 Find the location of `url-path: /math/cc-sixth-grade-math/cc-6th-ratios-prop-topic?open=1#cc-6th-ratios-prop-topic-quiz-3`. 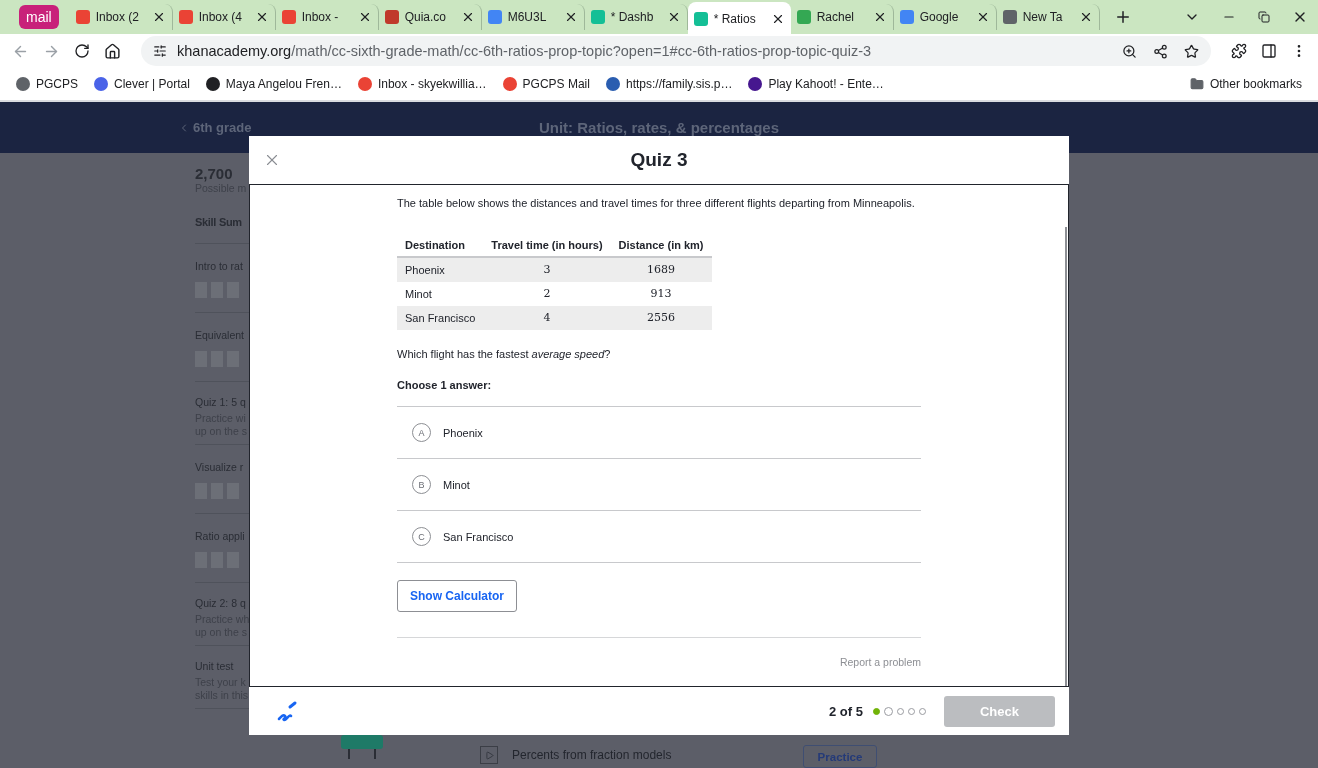

url-path: /math/cc-sixth-grade-math/cc-6th-ratios-prop-topic?open=1#cc-6th-ratios-prop-topic-quiz-3 is located at coordinates (581, 51).